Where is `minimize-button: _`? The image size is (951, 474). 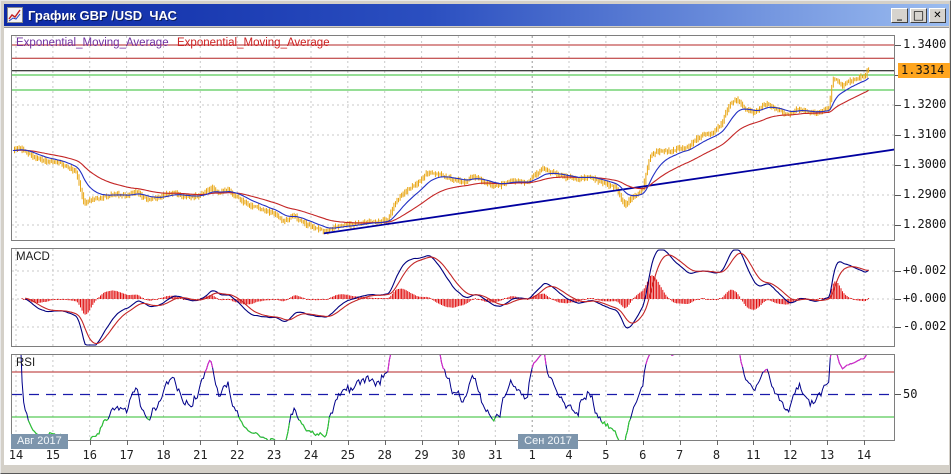
minimize-button: _ is located at coordinates (899, 15).